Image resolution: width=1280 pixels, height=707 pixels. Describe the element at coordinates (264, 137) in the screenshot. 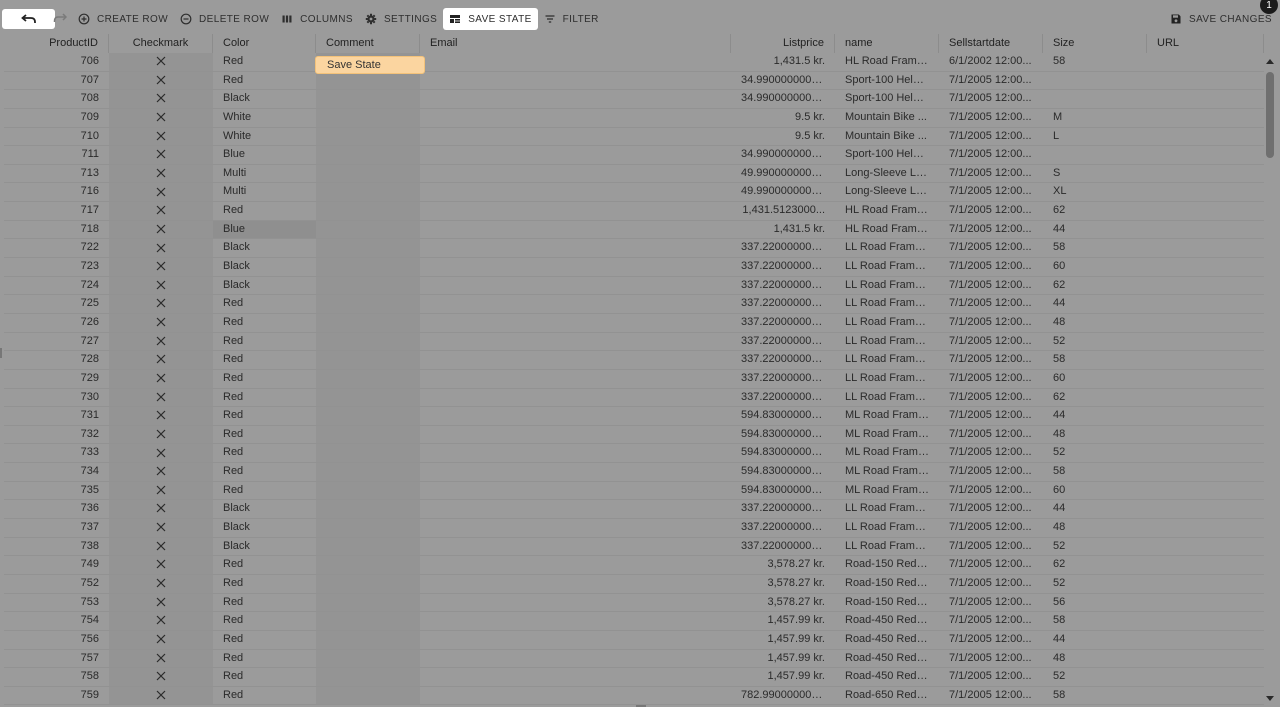

I see `cell-color: White` at that location.